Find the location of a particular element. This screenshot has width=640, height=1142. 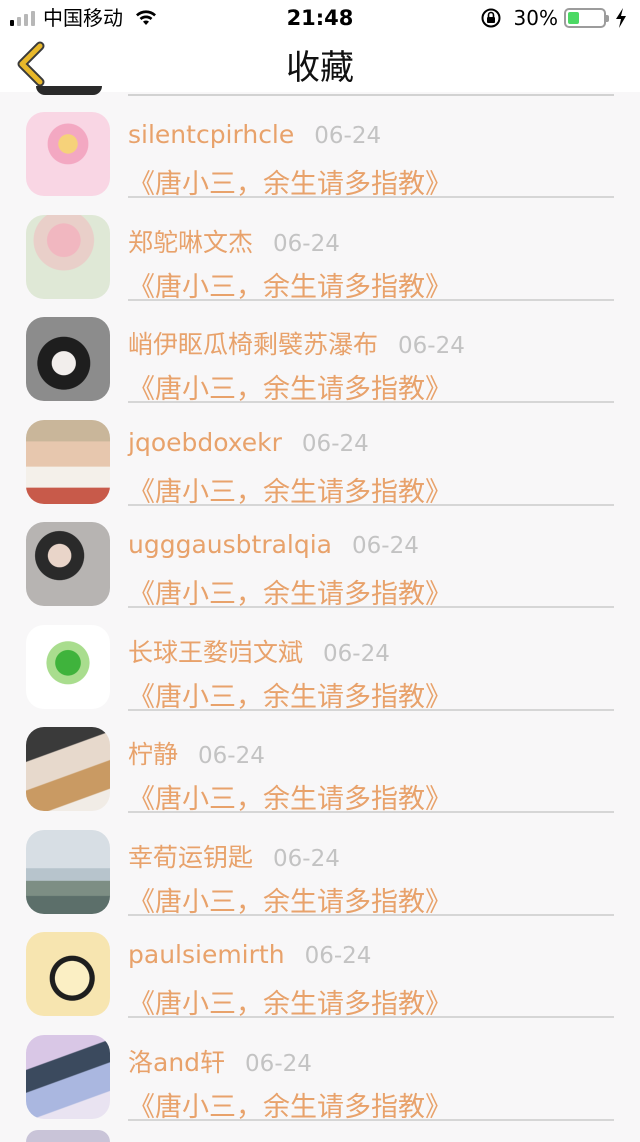

list-item: ugggausbtralqia 06-24 《唐小三，余生请多指教》 is located at coordinates (320, 556).